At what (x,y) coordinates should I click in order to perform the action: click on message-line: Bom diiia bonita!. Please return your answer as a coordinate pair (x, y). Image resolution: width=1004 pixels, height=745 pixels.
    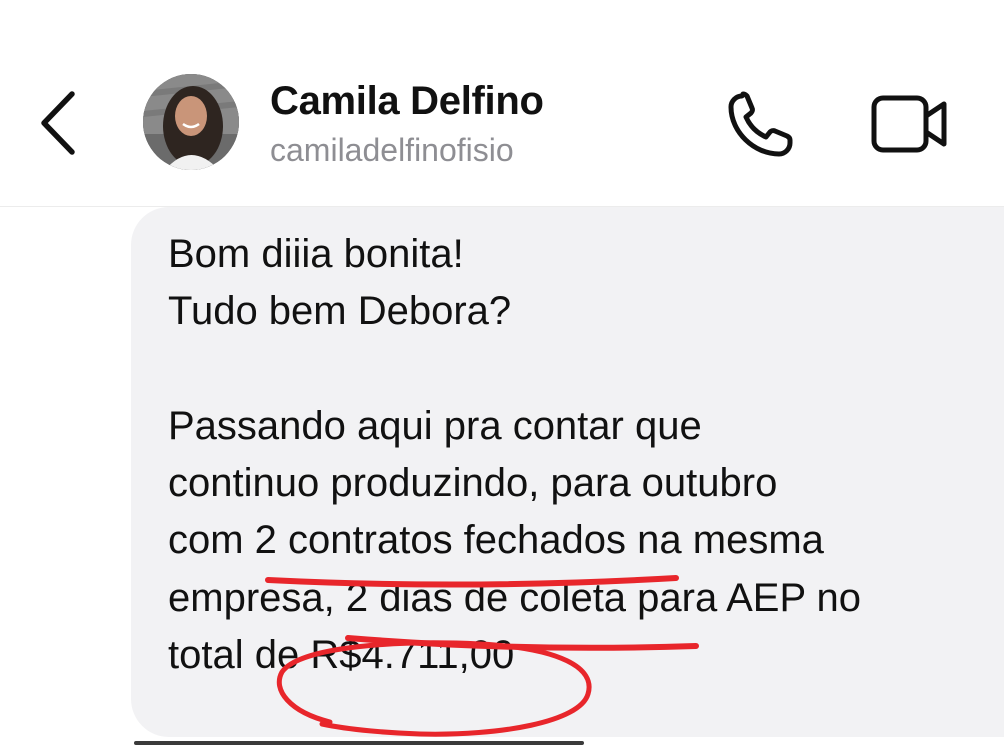
    Looking at the image, I should click on (316, 254).